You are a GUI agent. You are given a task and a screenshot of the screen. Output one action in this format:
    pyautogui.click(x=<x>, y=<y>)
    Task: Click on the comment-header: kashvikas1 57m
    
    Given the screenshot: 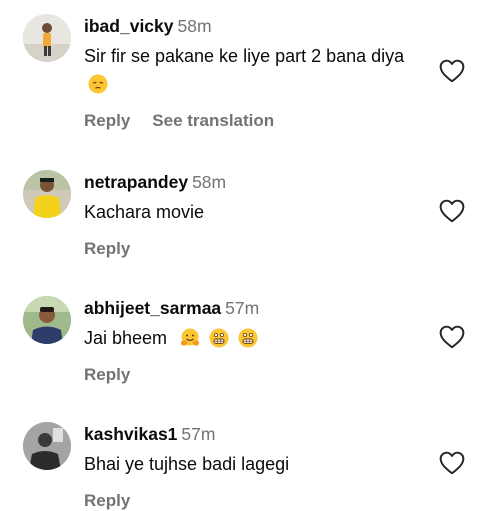 What is the action you would take?
    pyautogui.click(x=149, y=434)
    